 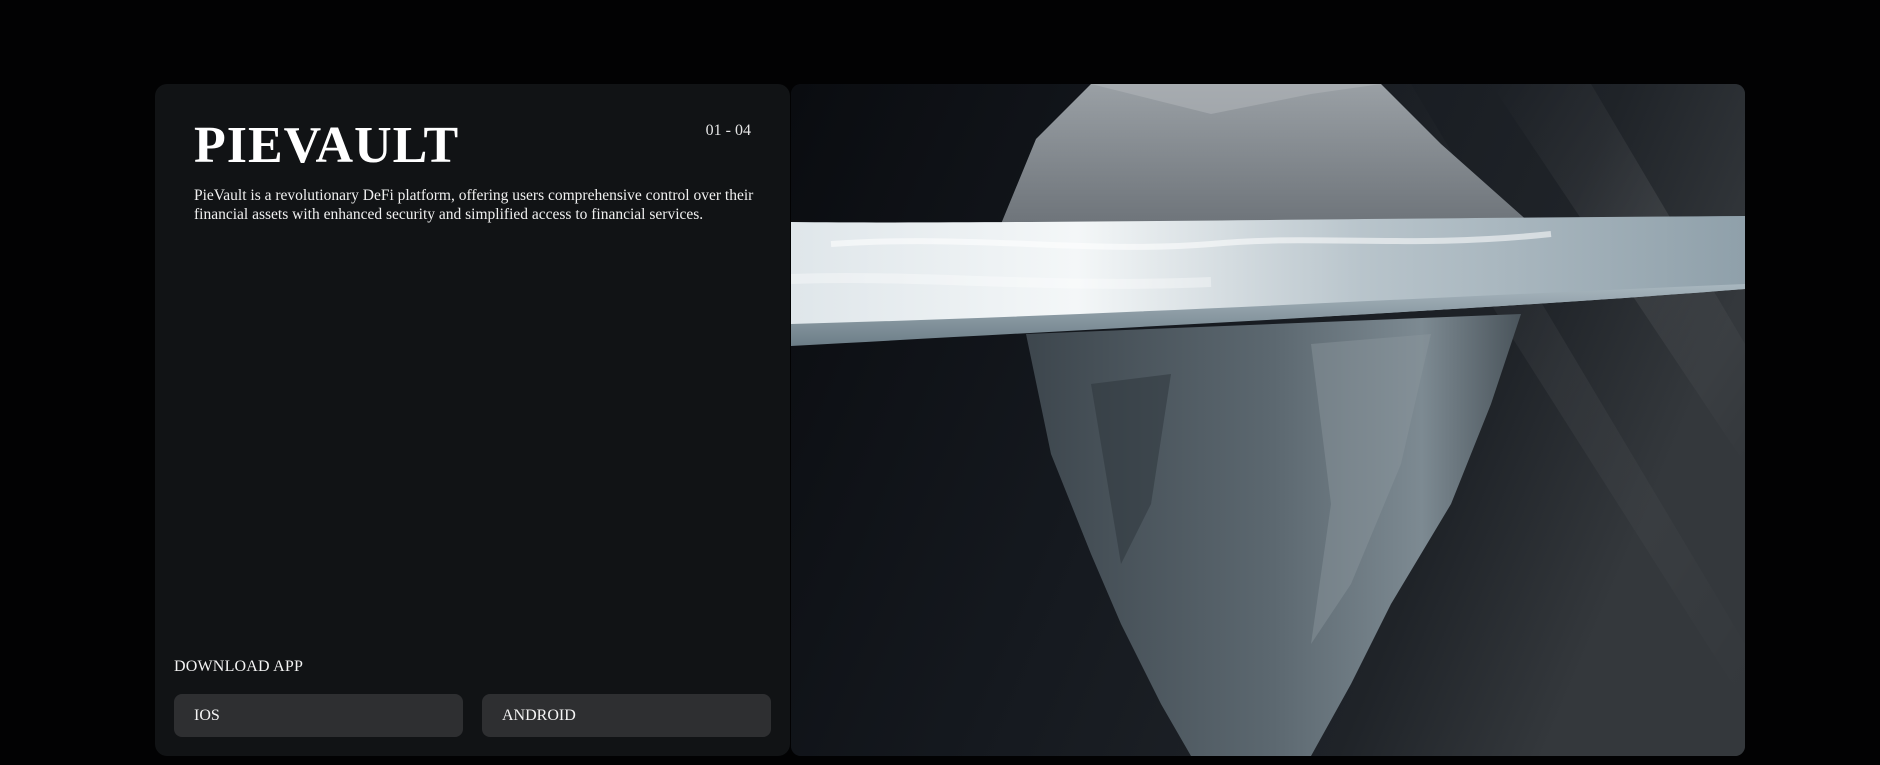 What do you see at coordinates (327, 145) in the screenshot?
I see `brand-title: PIEVAULT` at bounding box center [327, 145].